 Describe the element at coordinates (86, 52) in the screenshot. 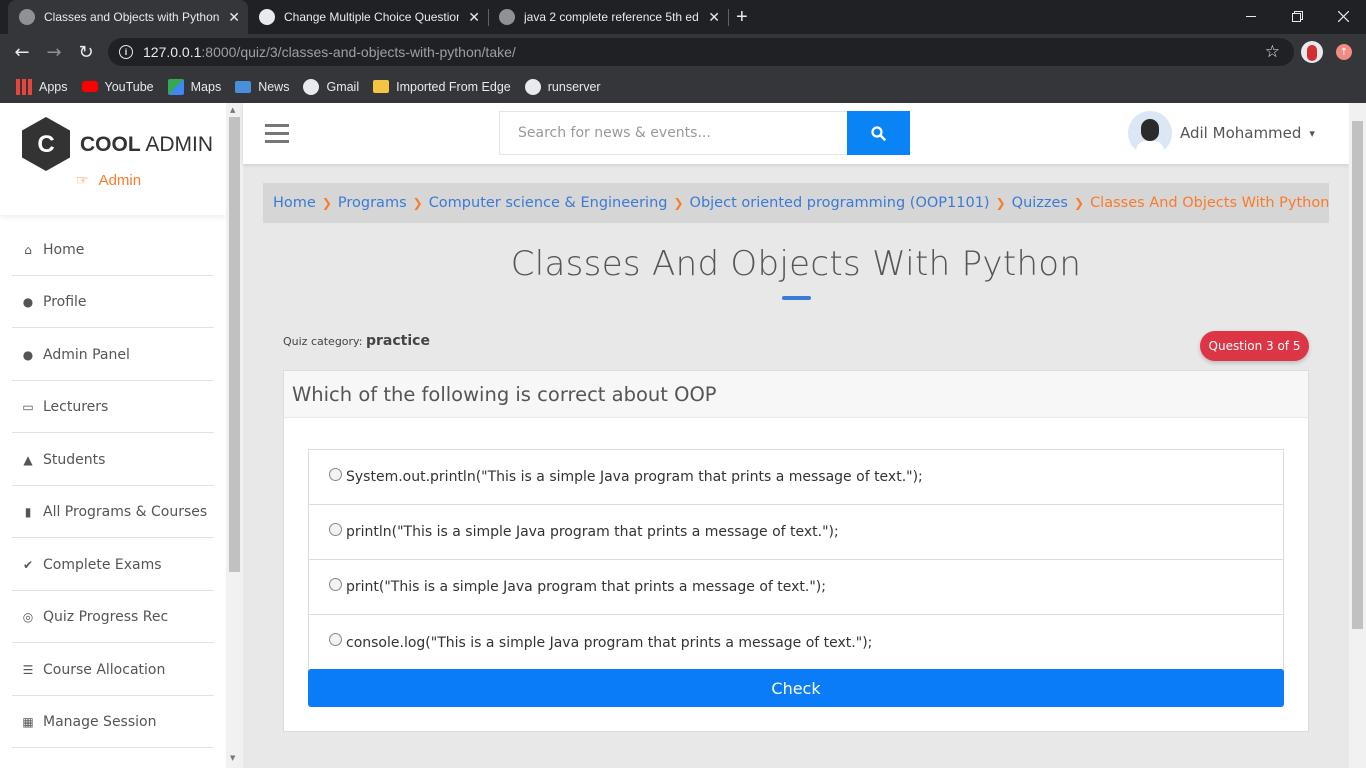

I see `reload-icon: ↻` at that location.